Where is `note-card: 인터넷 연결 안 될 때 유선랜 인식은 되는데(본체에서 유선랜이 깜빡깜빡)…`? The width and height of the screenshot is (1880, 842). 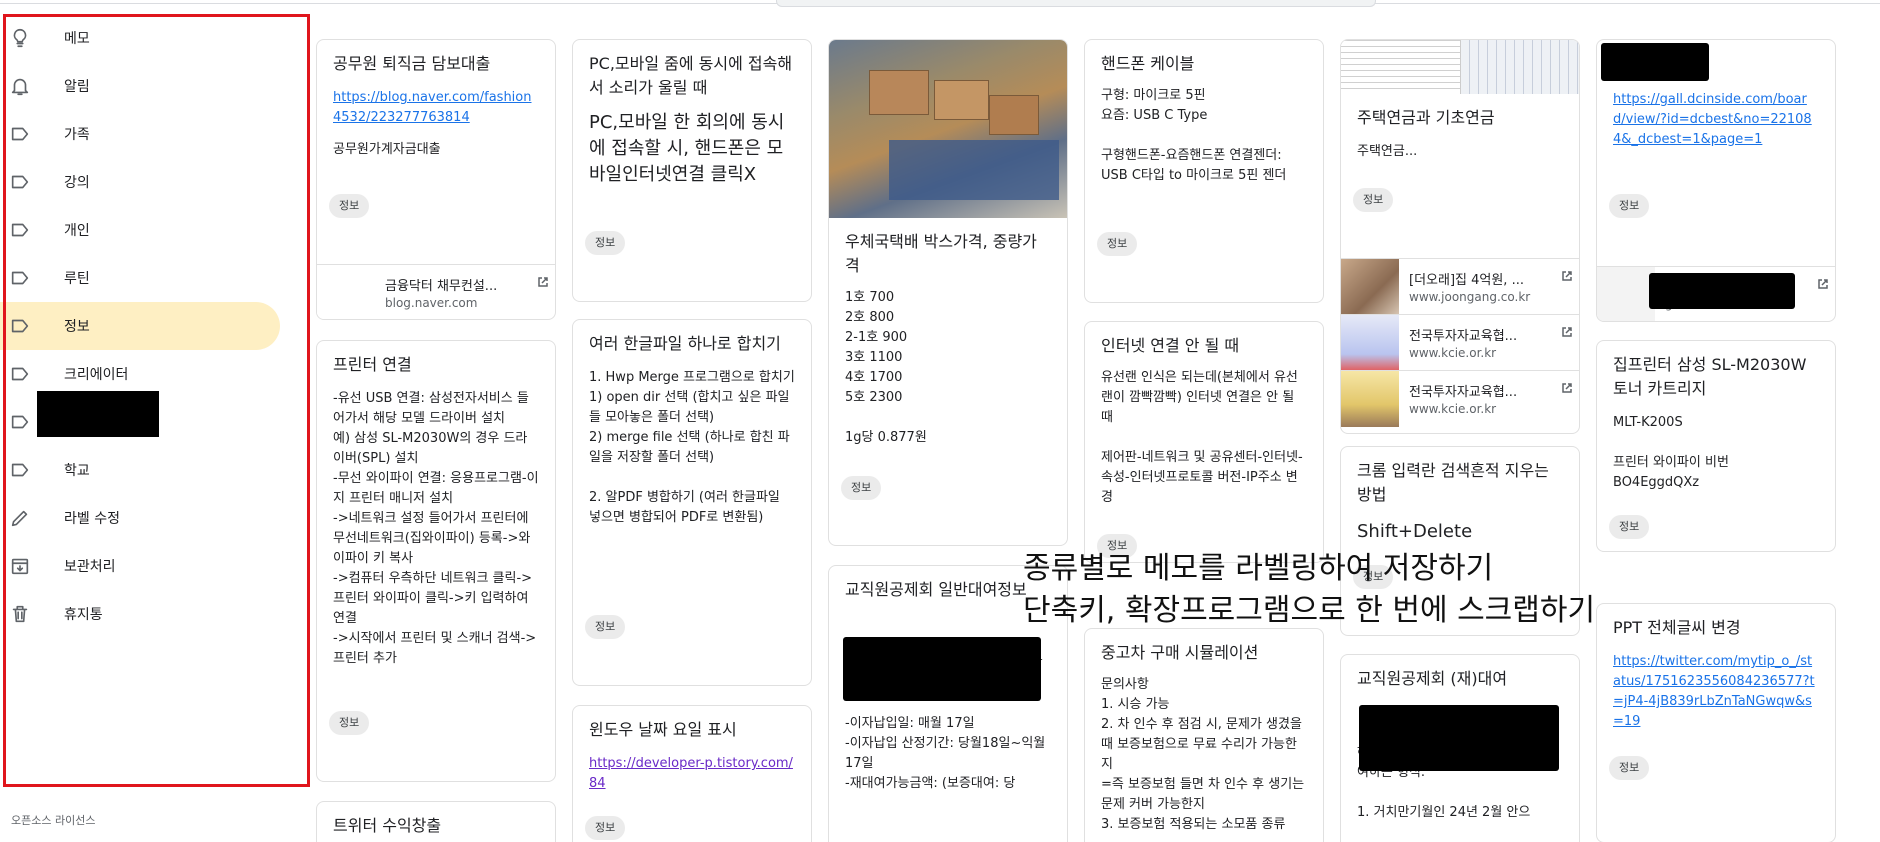
note-card: 인터넷 연결 안 될 때 유선랜 인식은 되는데(본체에서 유선랜이 깜빡깜빡)… is located at coordinates (1204, 442).